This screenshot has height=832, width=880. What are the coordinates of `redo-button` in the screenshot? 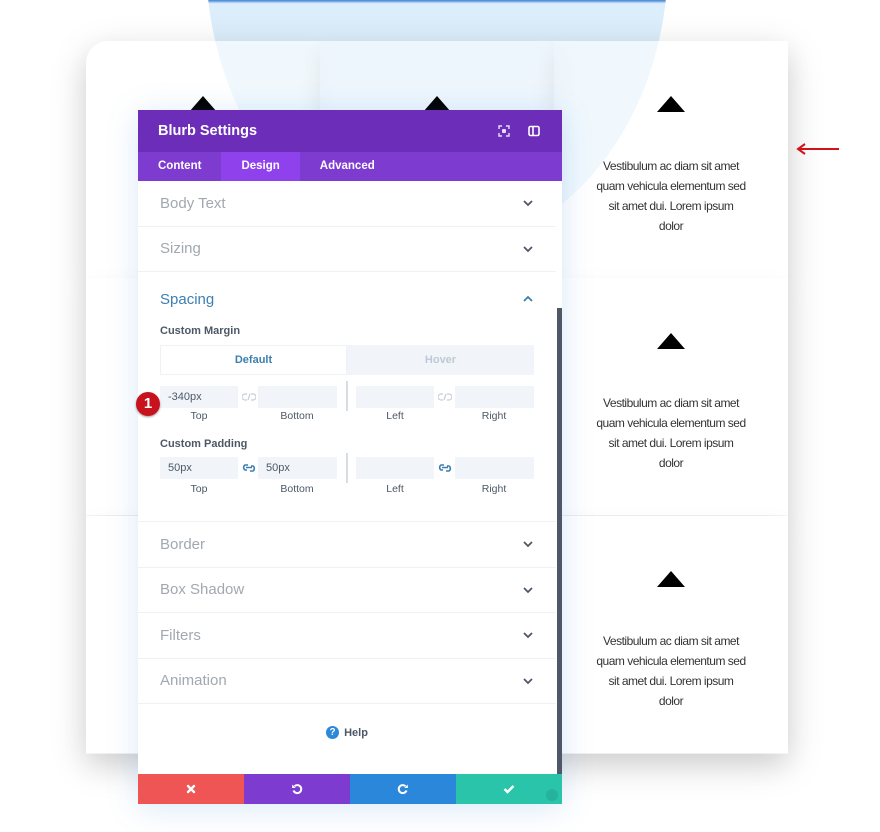 It's located at (403, 789).